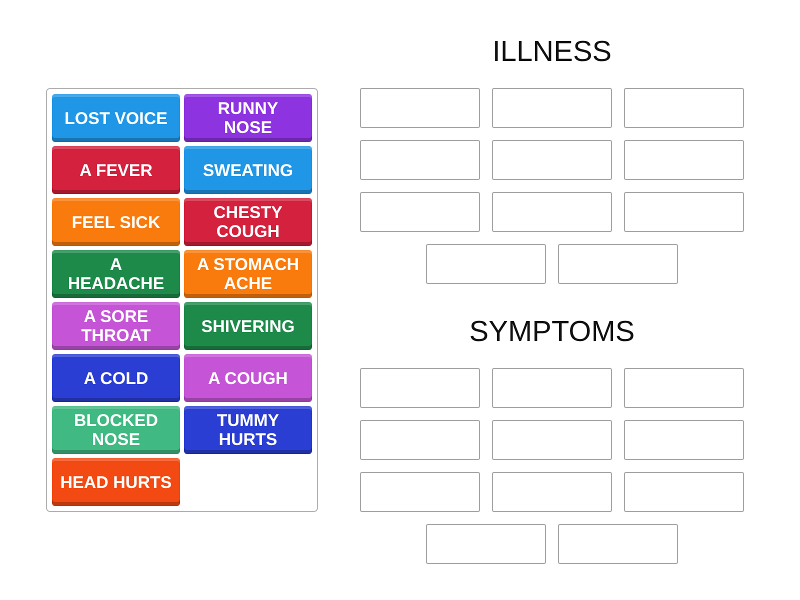 This screenshot has width=800, height=600. I want to click on answer-tile: A STOMACH ACHE, so click(248, 274).